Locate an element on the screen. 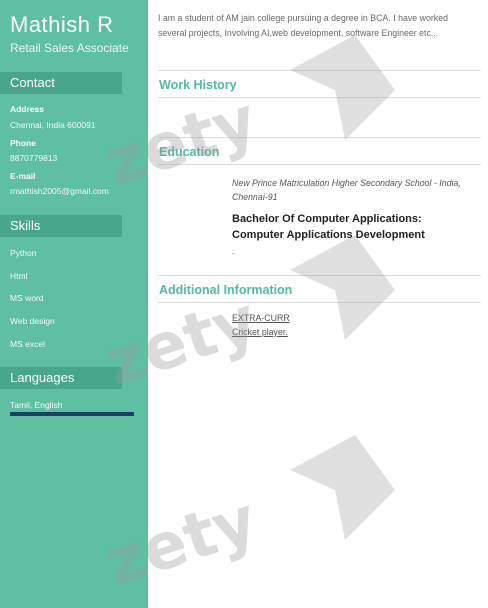  candidate-role: Retail Sales Associate is located at coordinates (69, 48).